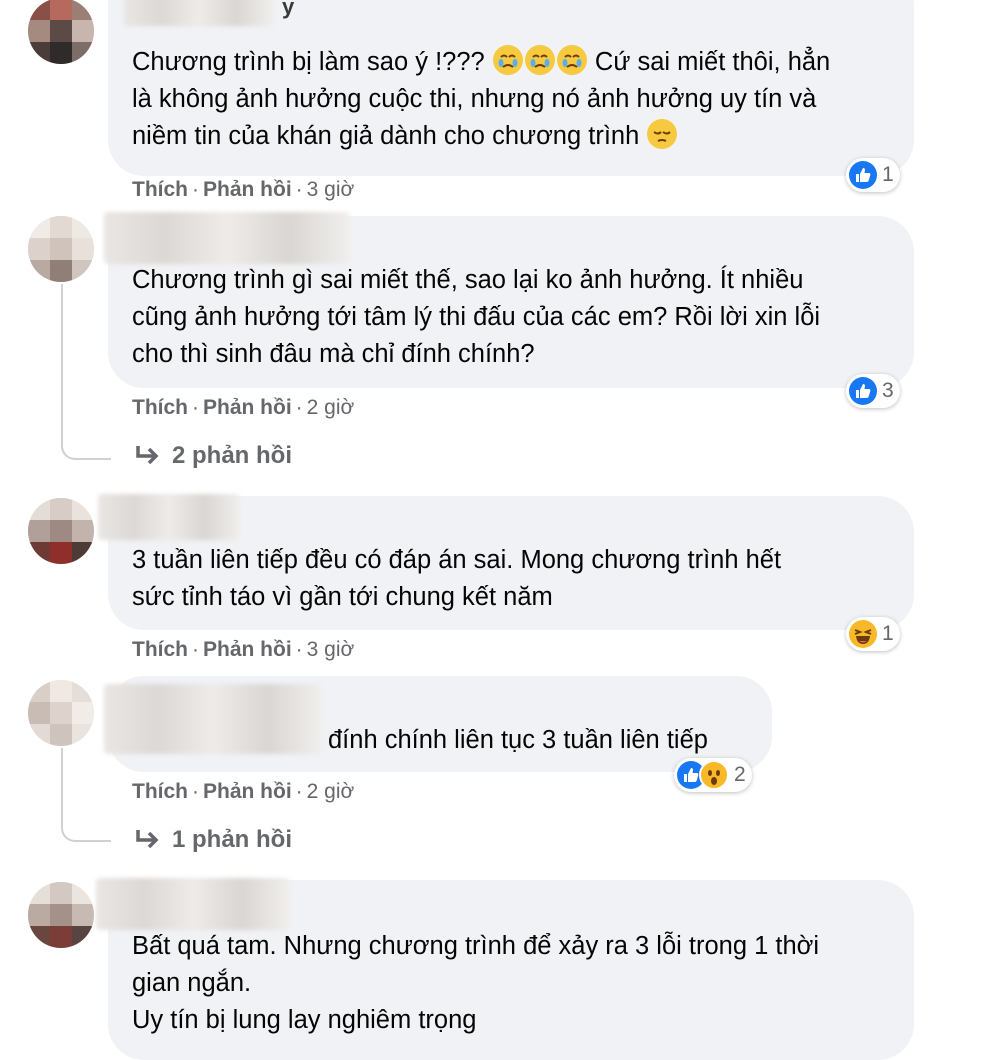 This screenshot has width=990, height=1060. What do you see at coordinates (863, 634) in the screenshot?
I see `haha-icon` at bounding box center [863, 634].